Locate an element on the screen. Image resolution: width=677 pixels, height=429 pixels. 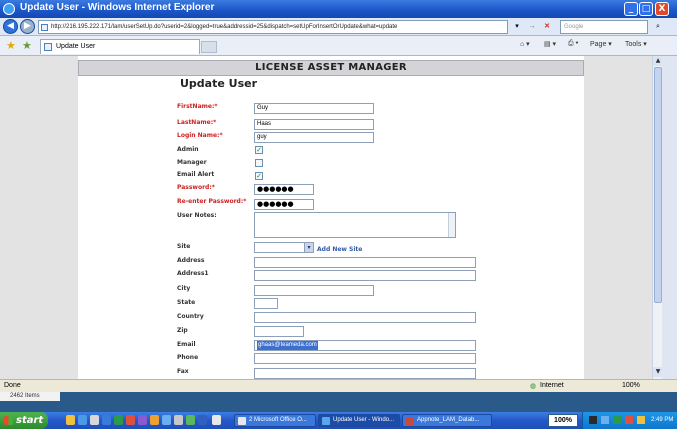
forward-button: ▶ is located at coordinates (27, 26).